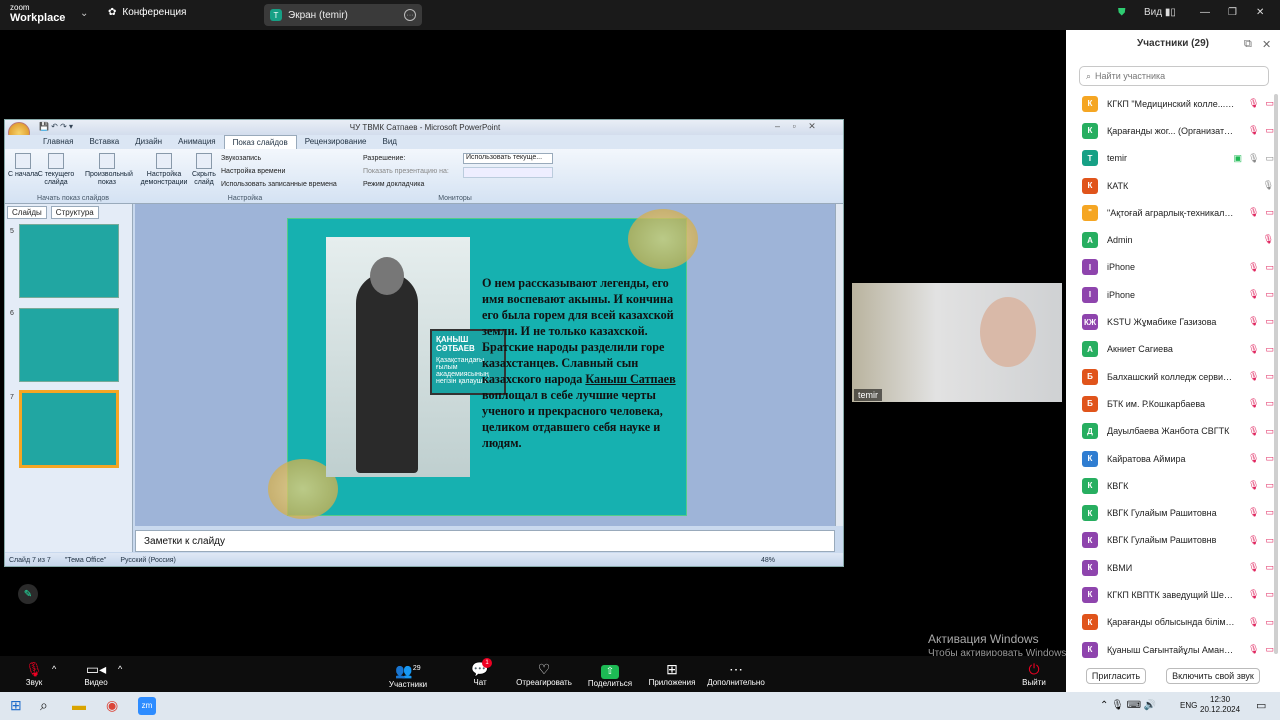 This screenshot has width=1280, height=720. What do you see at coordinates (1253, 158) in the screenshot?
I see `microphone-icon: 🎙` at bounding box center [1253, 158].